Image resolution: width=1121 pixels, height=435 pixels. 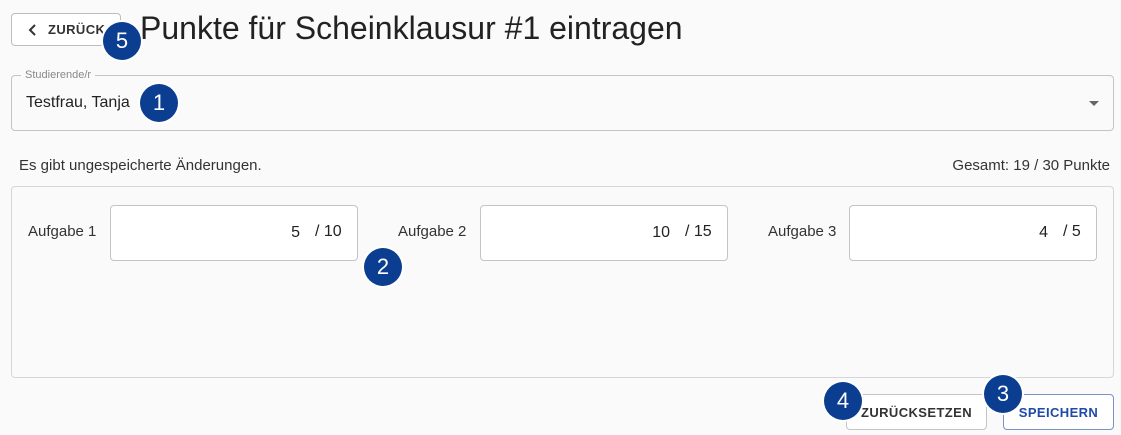 What do you see at coordinates (328, 231) in the screenshot?
I see `task-1-max-points: / 10` at bounding box center [328, 231].